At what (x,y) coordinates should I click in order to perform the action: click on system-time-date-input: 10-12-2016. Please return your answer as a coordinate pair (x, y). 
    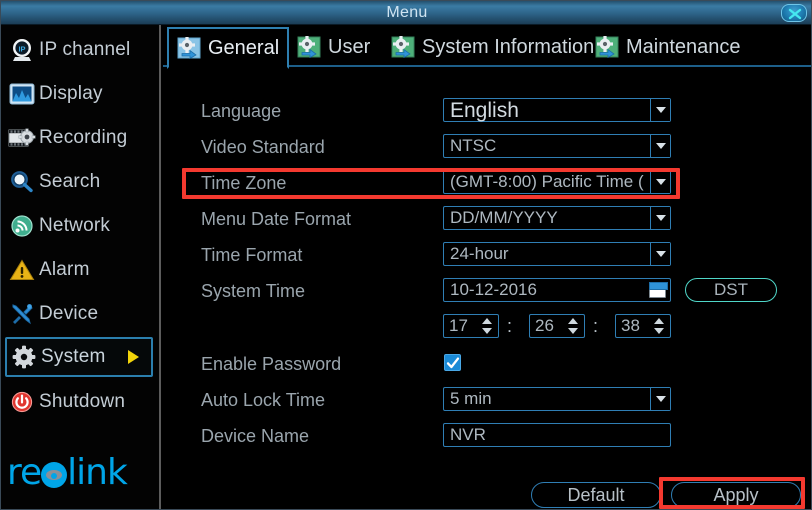
    Looking at the image, I should click on (557, 290).